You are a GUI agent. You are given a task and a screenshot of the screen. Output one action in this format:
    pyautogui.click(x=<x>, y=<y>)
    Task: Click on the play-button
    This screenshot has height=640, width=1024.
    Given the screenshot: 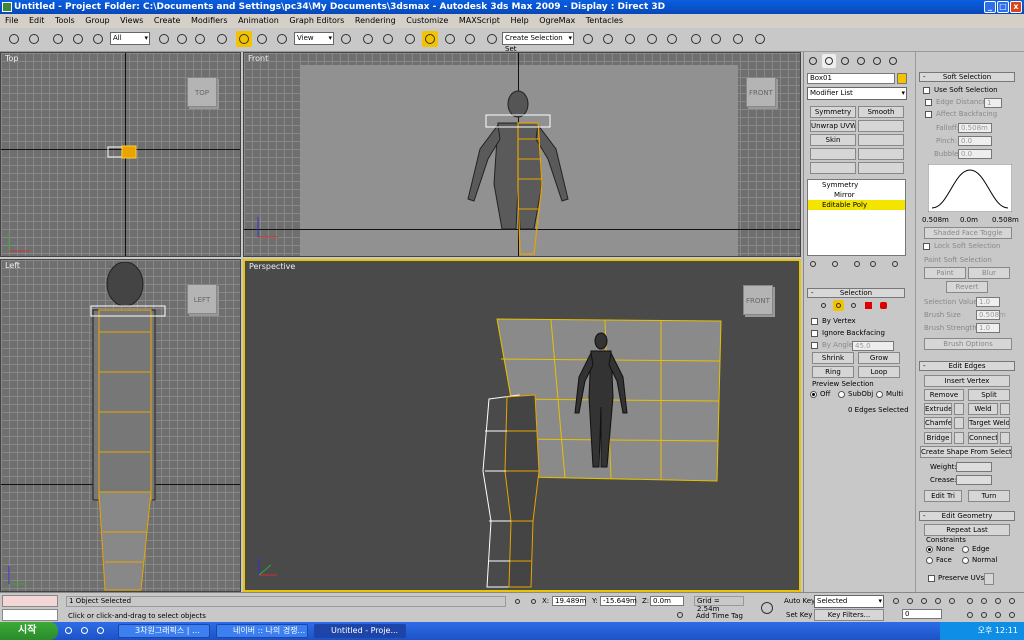 What is the action you would take?
    pyautogui.click(x=924, y=601)
    